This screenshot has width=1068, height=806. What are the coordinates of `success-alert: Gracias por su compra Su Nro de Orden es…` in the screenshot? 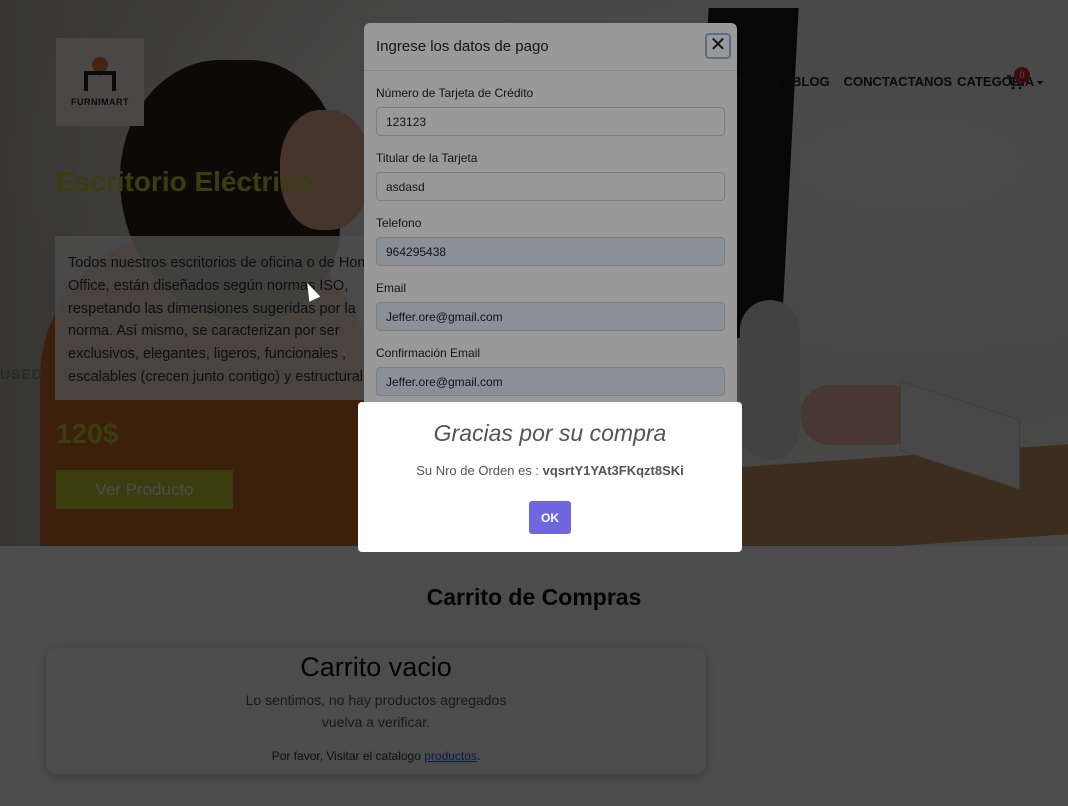 It's located at (550, 477).